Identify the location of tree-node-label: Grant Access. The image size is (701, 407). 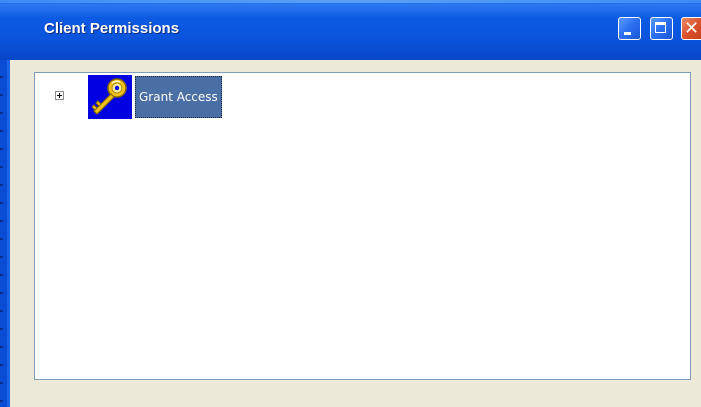
(178, 97).